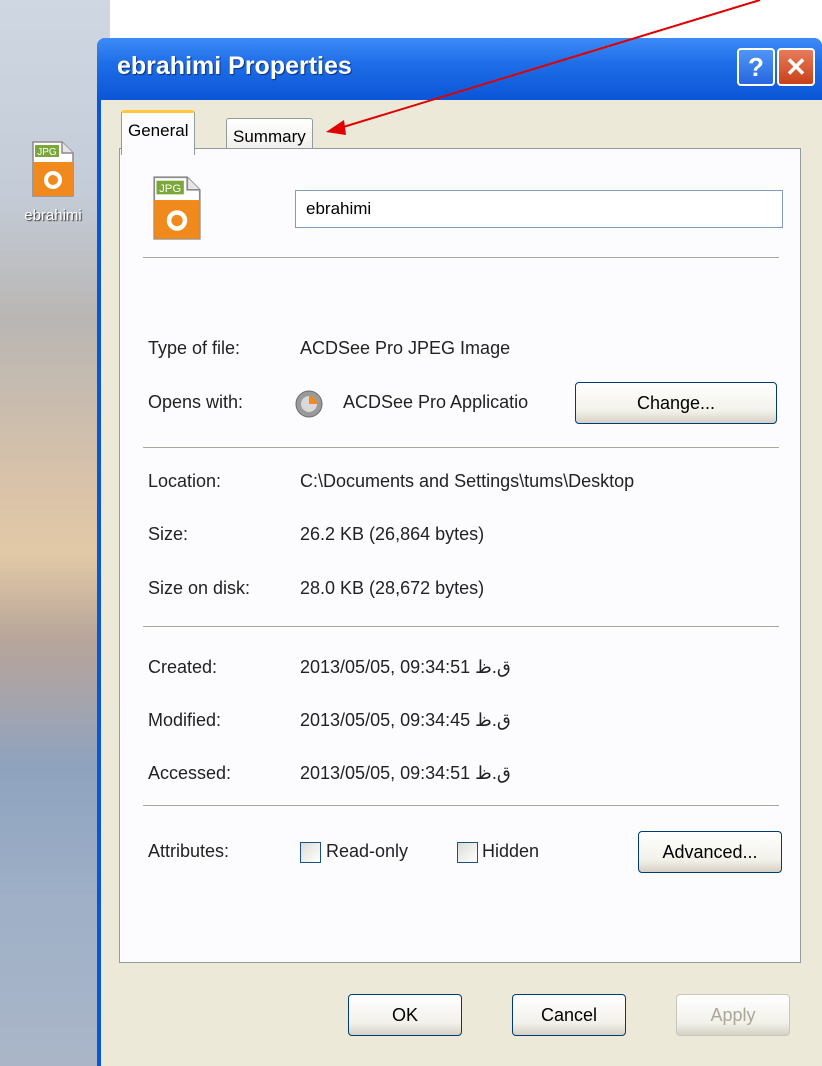 This screenshot has height=1066, width=822. I want to click on ok-button: OK, so click(405, 1015).